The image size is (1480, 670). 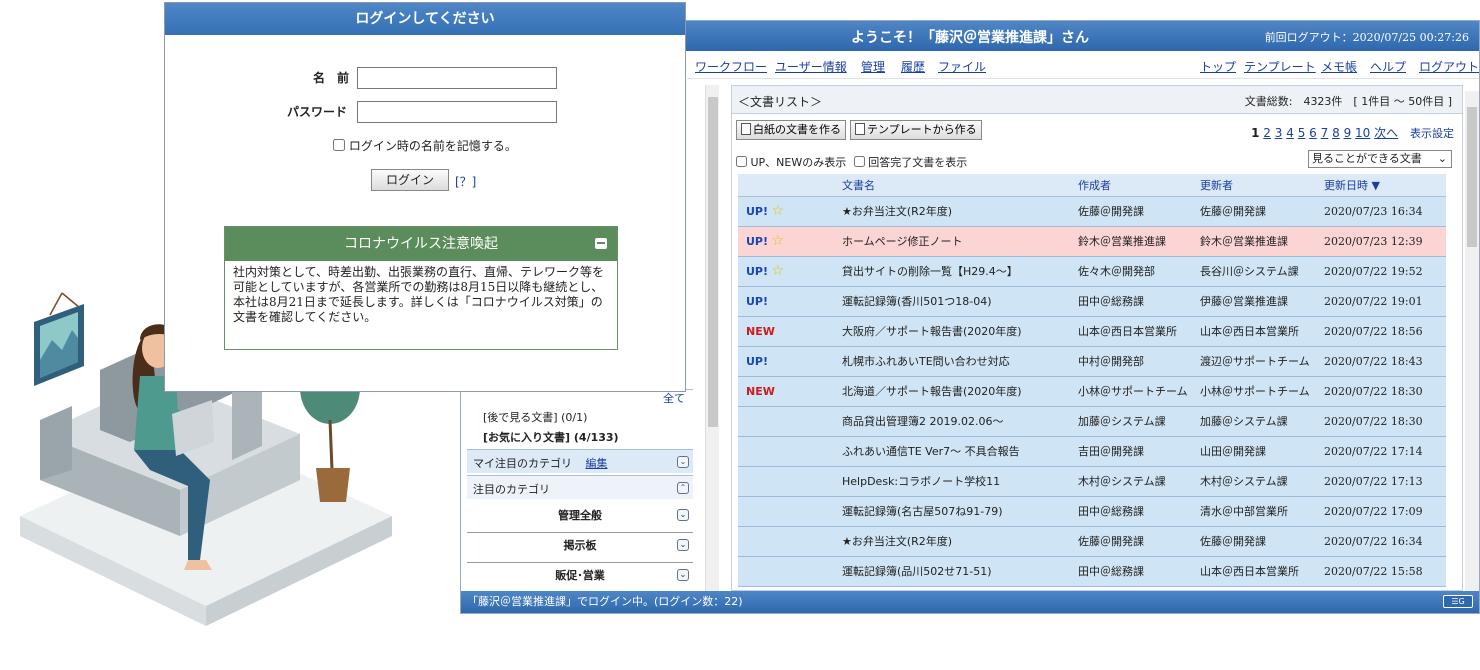 I want to click on remember-name-checkbox, so click(x=339, y=145).